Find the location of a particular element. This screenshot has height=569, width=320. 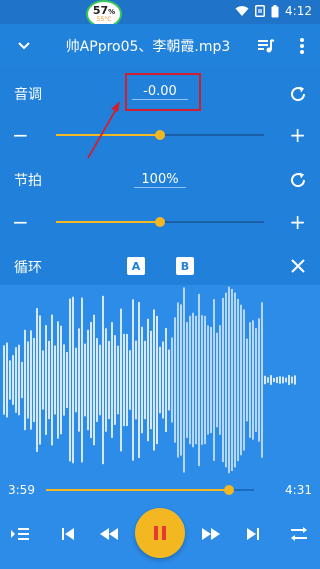

pitch-slider is located at coordinates (160, 135).